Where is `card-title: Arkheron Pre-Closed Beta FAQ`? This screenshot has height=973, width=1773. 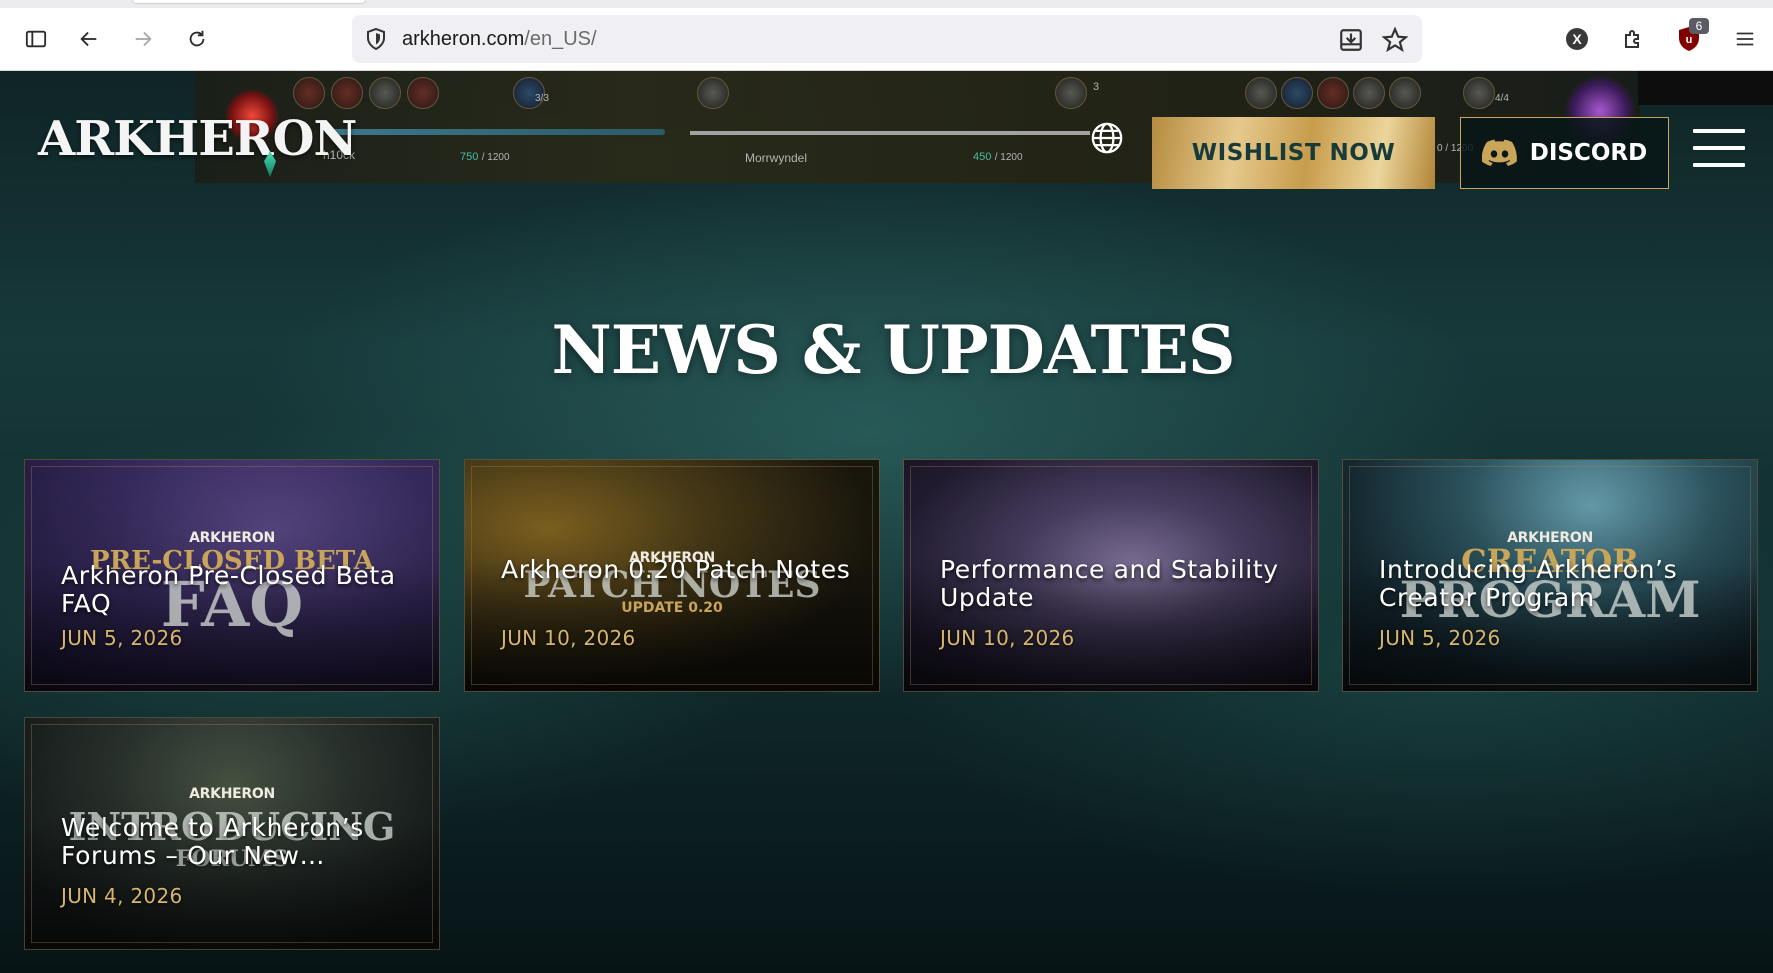
card-title: Arkheron Pre-Closed Beta FAQ is located at coordinates (241, 590).